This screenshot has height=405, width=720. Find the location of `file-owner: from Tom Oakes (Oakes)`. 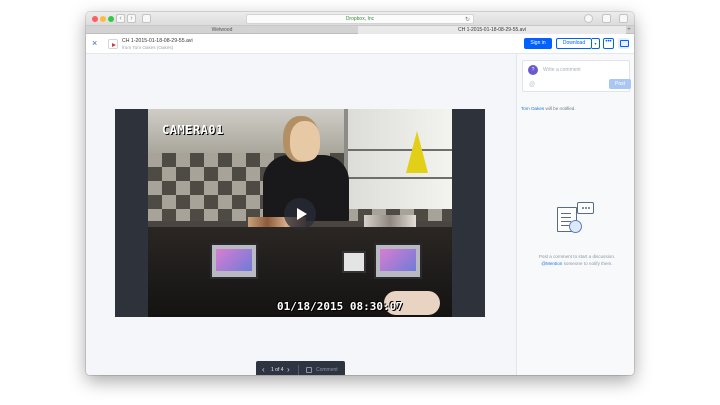

file-owner: from Tom Oakes (Oakes) is located at coordinates (148, 47).